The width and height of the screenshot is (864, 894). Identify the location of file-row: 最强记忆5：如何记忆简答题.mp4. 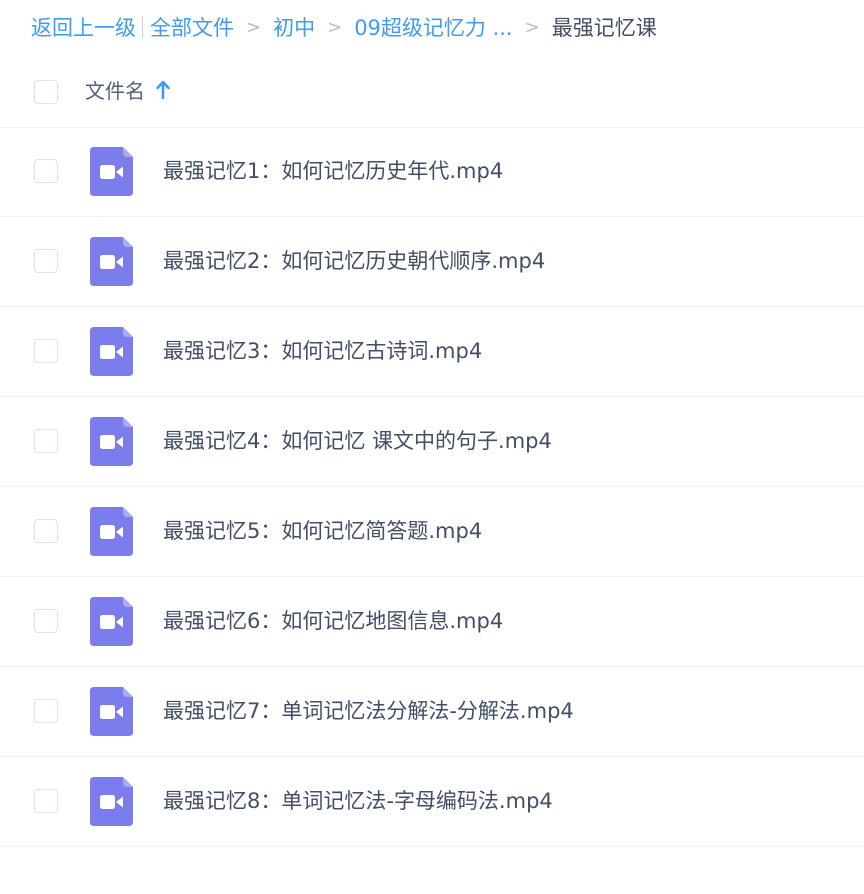
(432, 532).